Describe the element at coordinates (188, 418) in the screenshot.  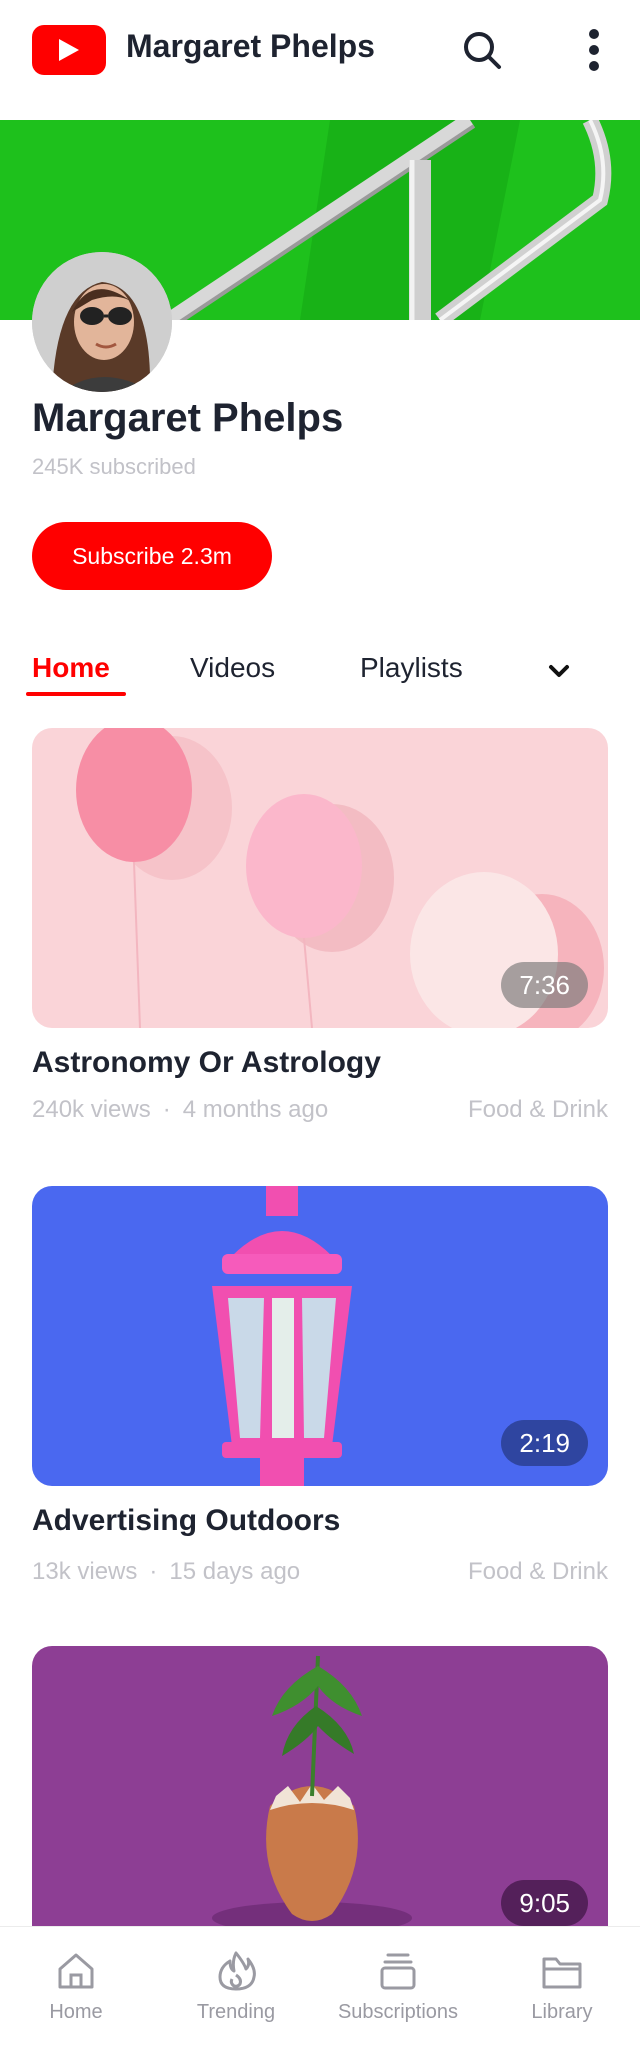
I see `channel-name: Margaret Phelps` at that location.